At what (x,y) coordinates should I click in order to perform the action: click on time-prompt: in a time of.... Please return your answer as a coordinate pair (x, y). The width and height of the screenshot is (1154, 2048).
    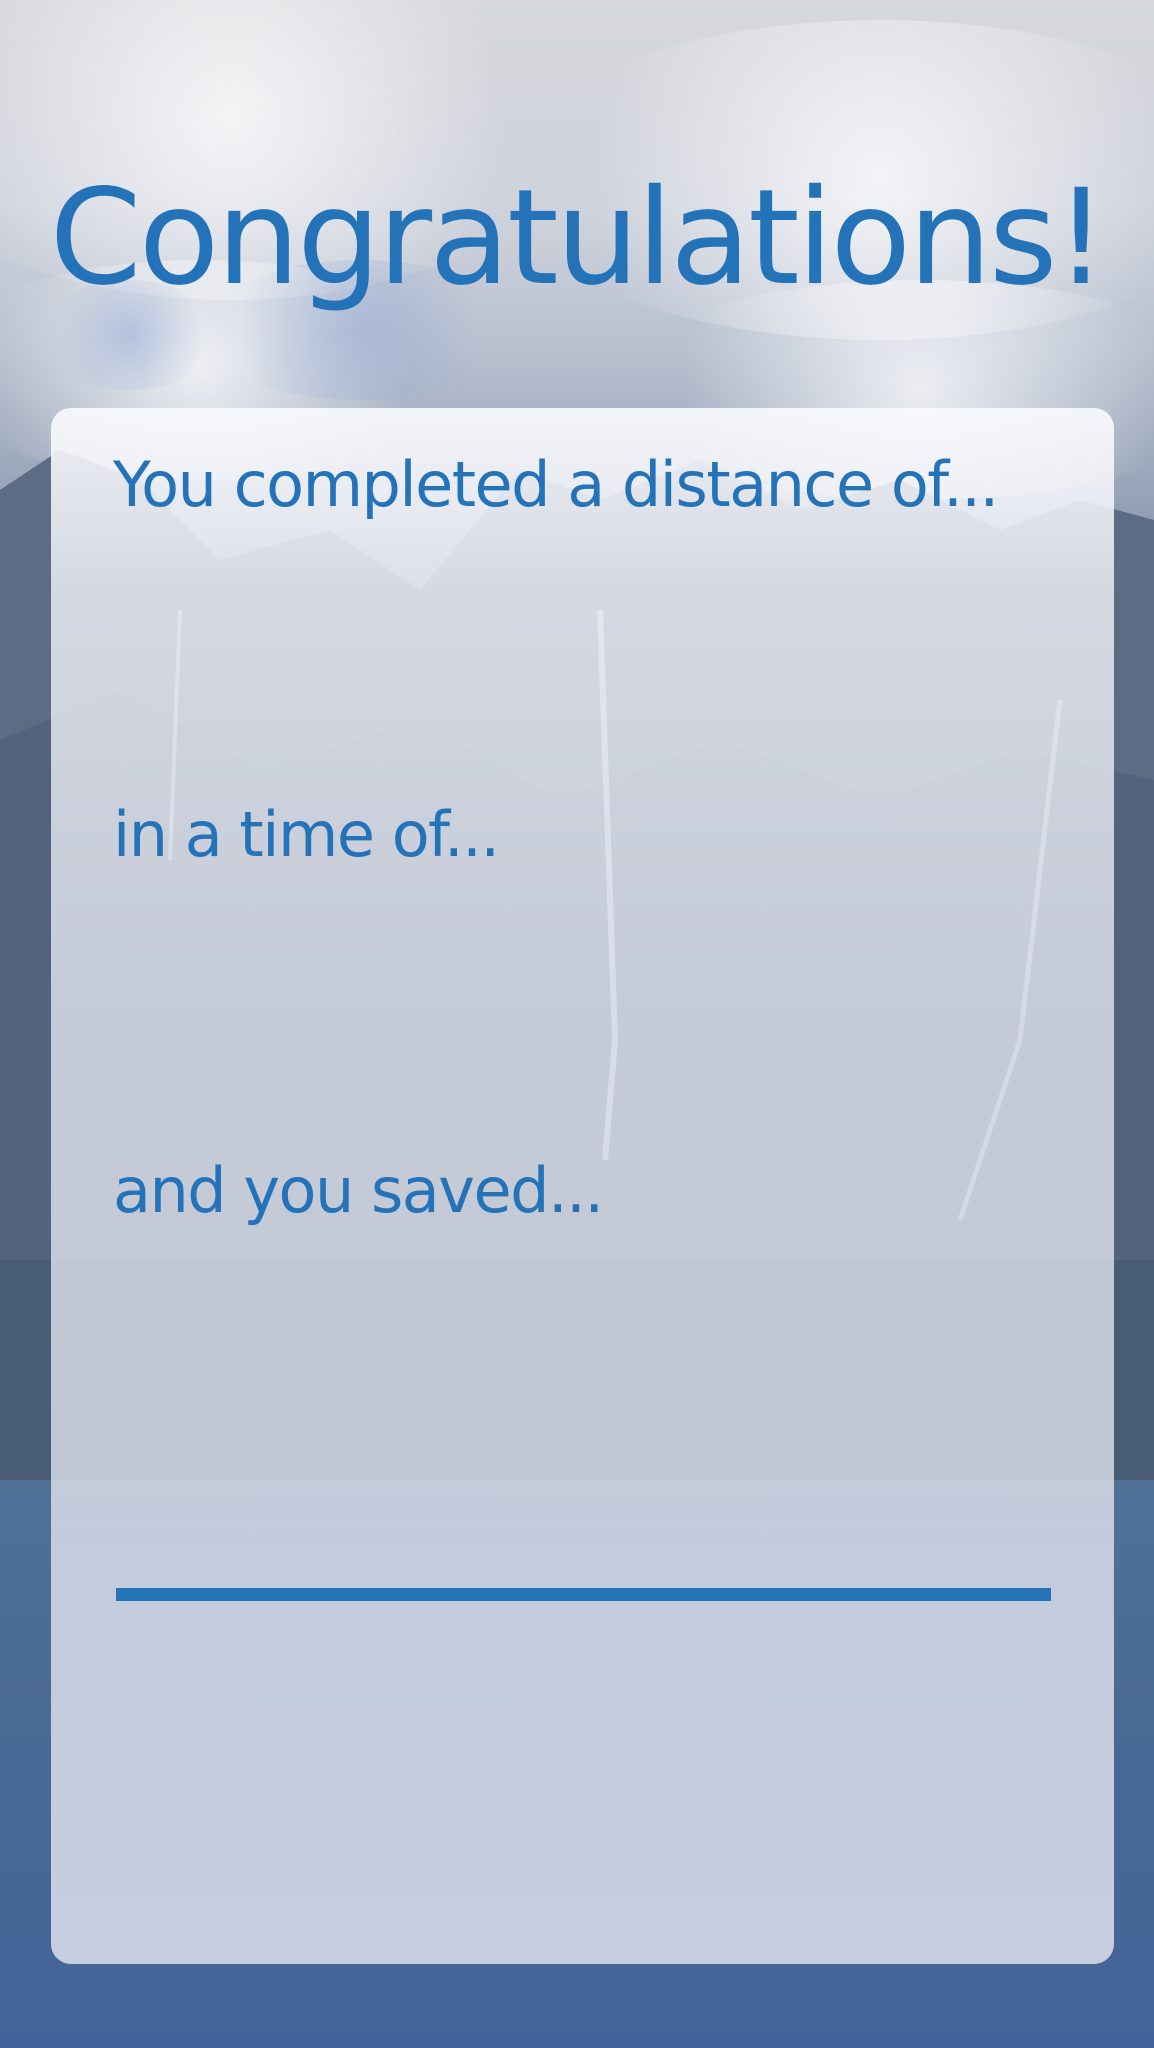
    Looking at the image, I should click on (306, 834).